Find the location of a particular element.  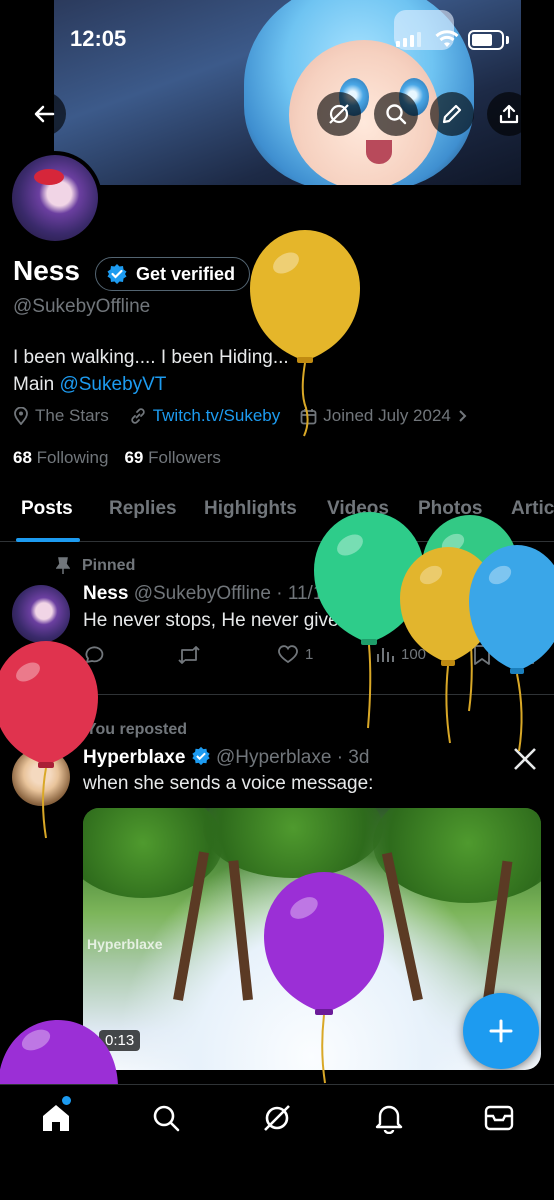

get-verified-button: Get verified is located at coordinates (173, 274).